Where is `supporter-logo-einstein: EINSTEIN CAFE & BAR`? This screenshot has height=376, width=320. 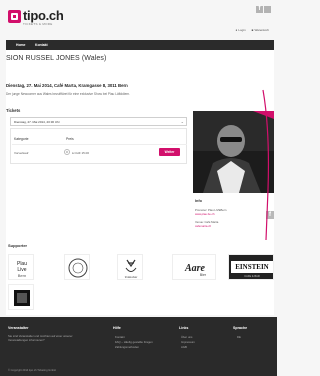 supporter-logo-einstein: EINSTEIN CAFE & BAR is located at coordinates (251, 267).